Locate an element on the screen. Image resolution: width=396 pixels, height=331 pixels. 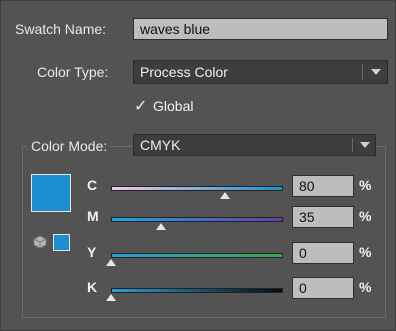
color-mode-dropdown: CMYK is located at coordinates (254, 145).